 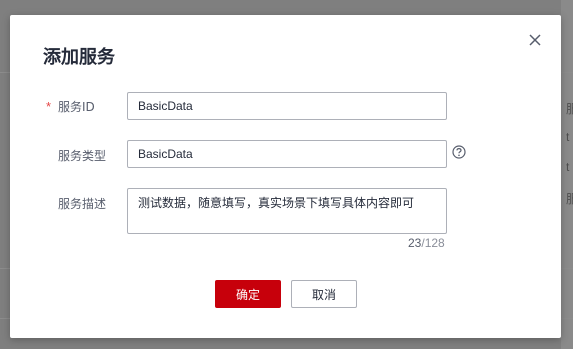 What do you see at coordinates (248, 294) in the screenshot?
I see `confirm-button: 确定` at bounding box center [248, 294].